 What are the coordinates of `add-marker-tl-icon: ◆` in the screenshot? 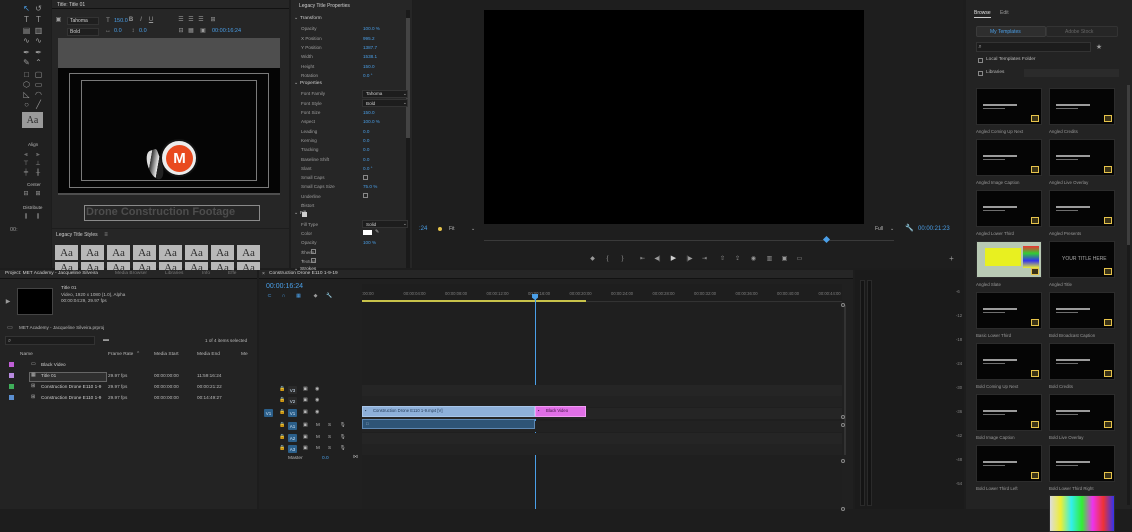 It's located at (315, 296).